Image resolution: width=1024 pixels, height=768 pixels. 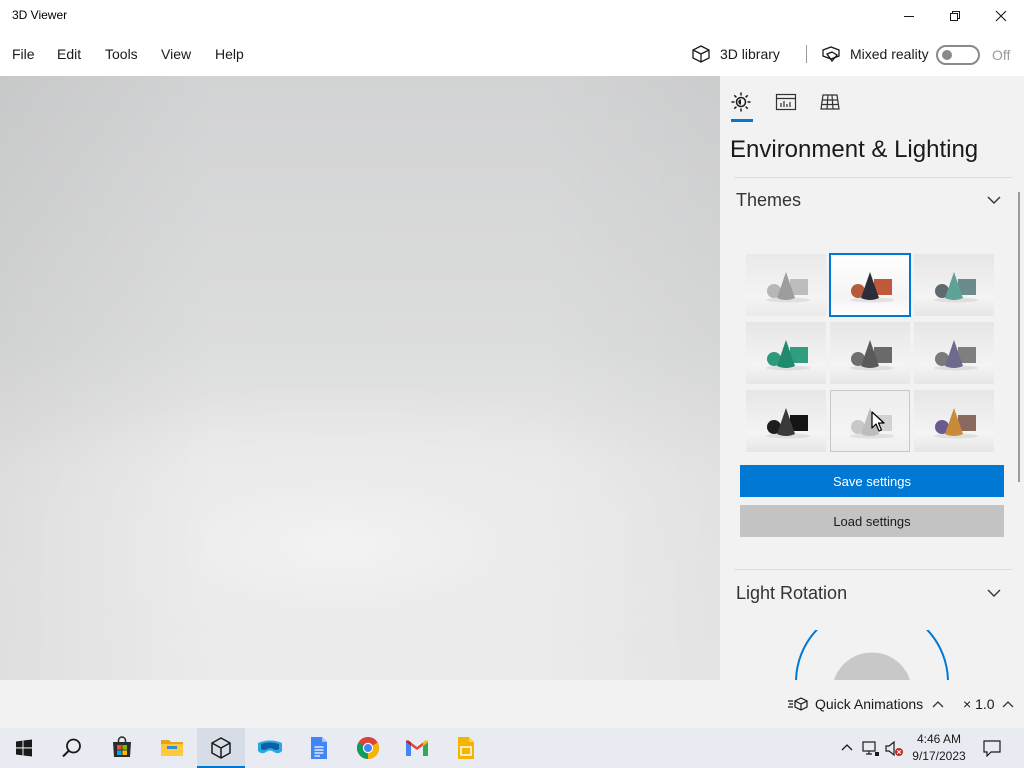 I want to click on mixed-reality-button: Mixed reality, so click(x=874, y=54).